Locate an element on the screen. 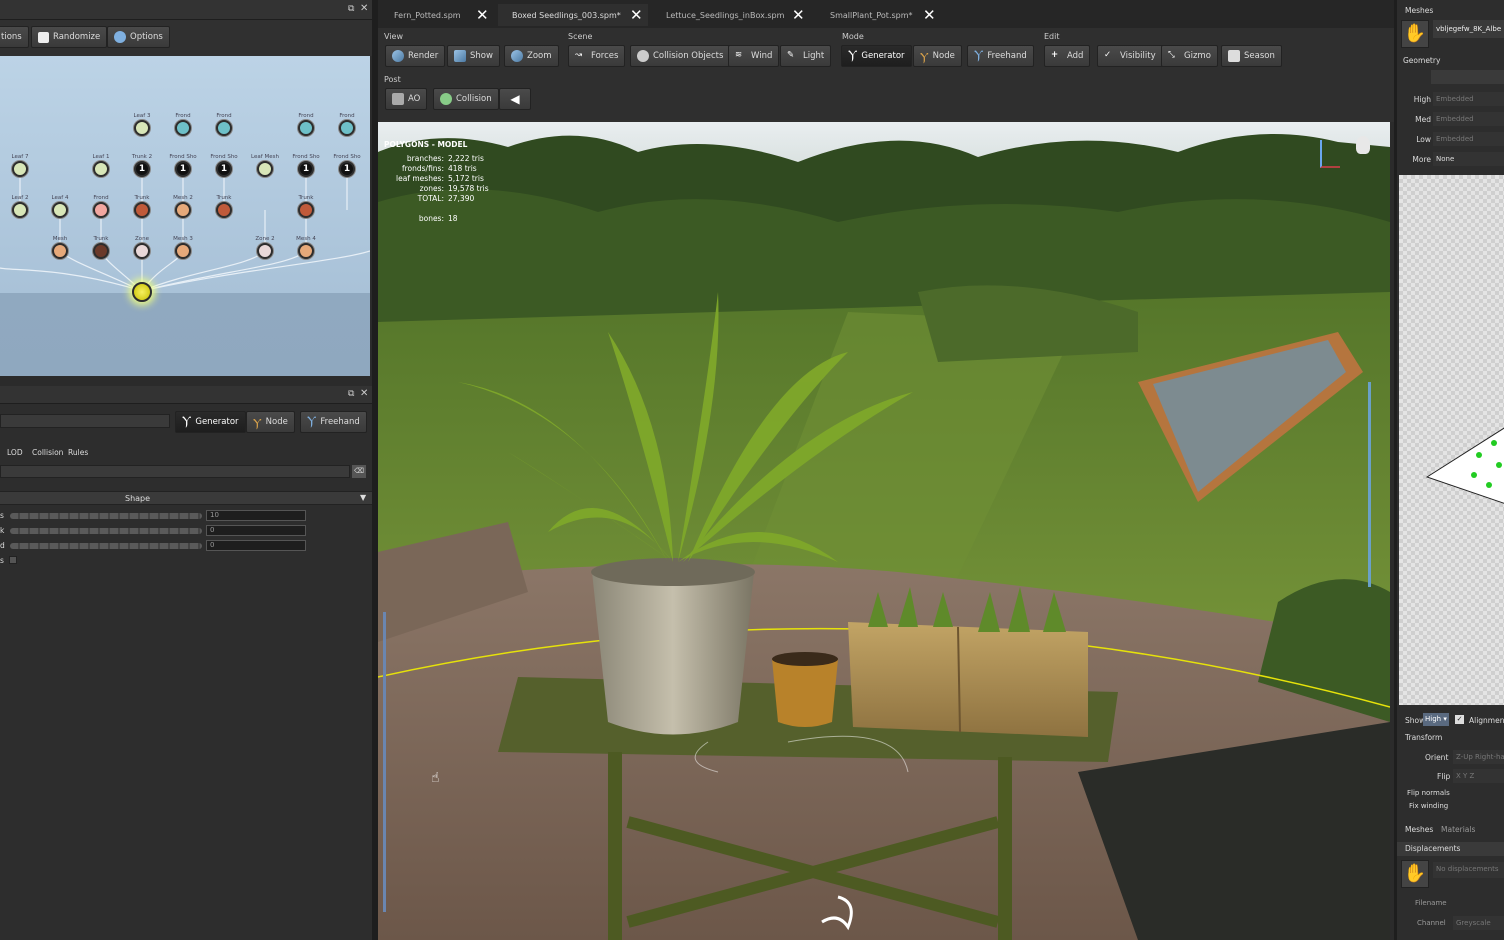  tab-collision: Collision is located at coordinates (47, 452).